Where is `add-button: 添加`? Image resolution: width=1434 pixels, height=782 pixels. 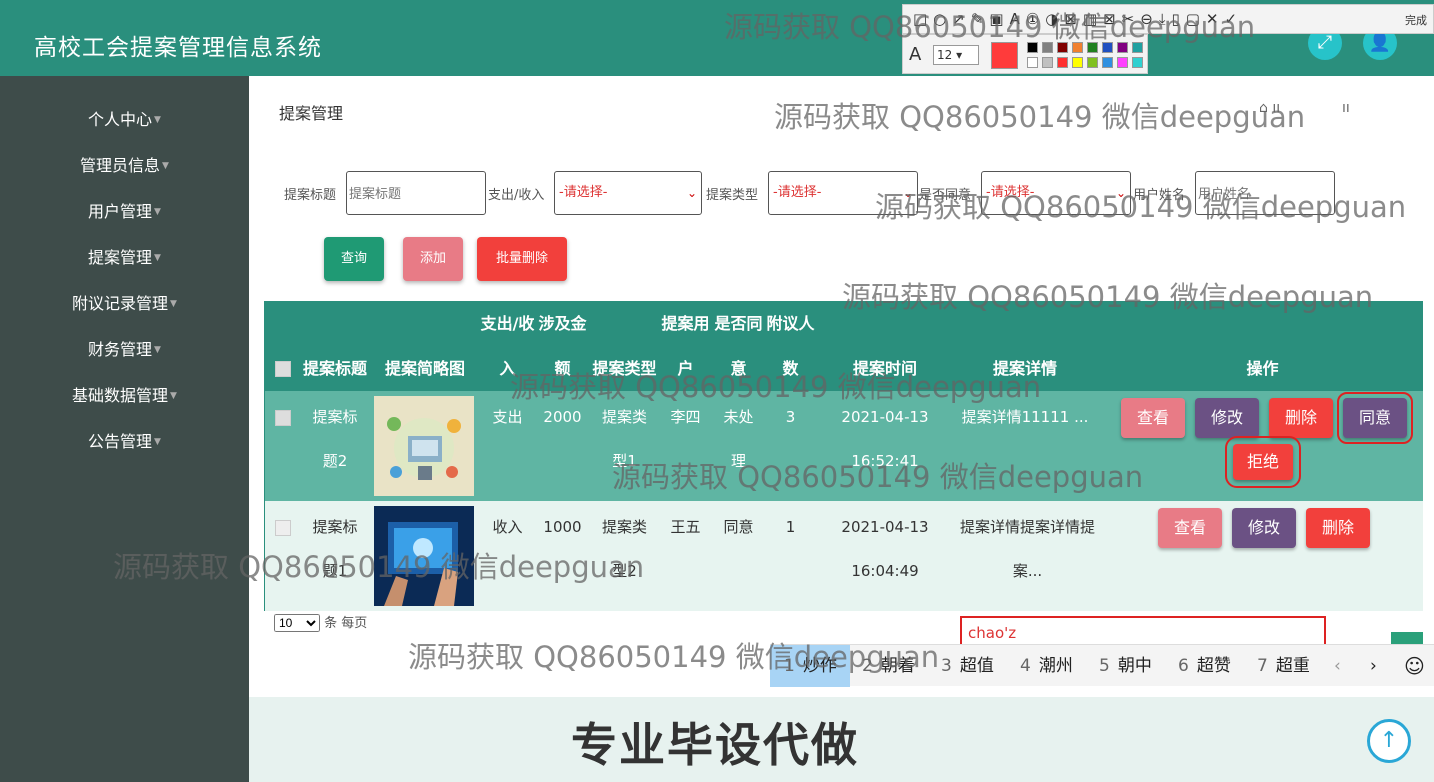 add-button: 添加 is located at coordinates (433, 259).